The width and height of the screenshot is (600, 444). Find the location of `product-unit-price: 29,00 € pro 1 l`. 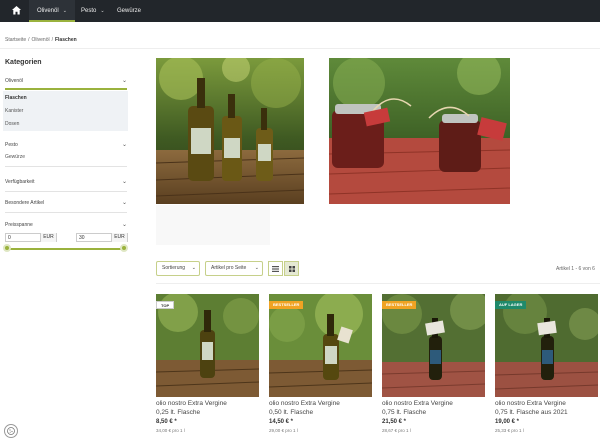

product-unit-price: 29,00 € pro 1 l is located at coordinates (283, 430).